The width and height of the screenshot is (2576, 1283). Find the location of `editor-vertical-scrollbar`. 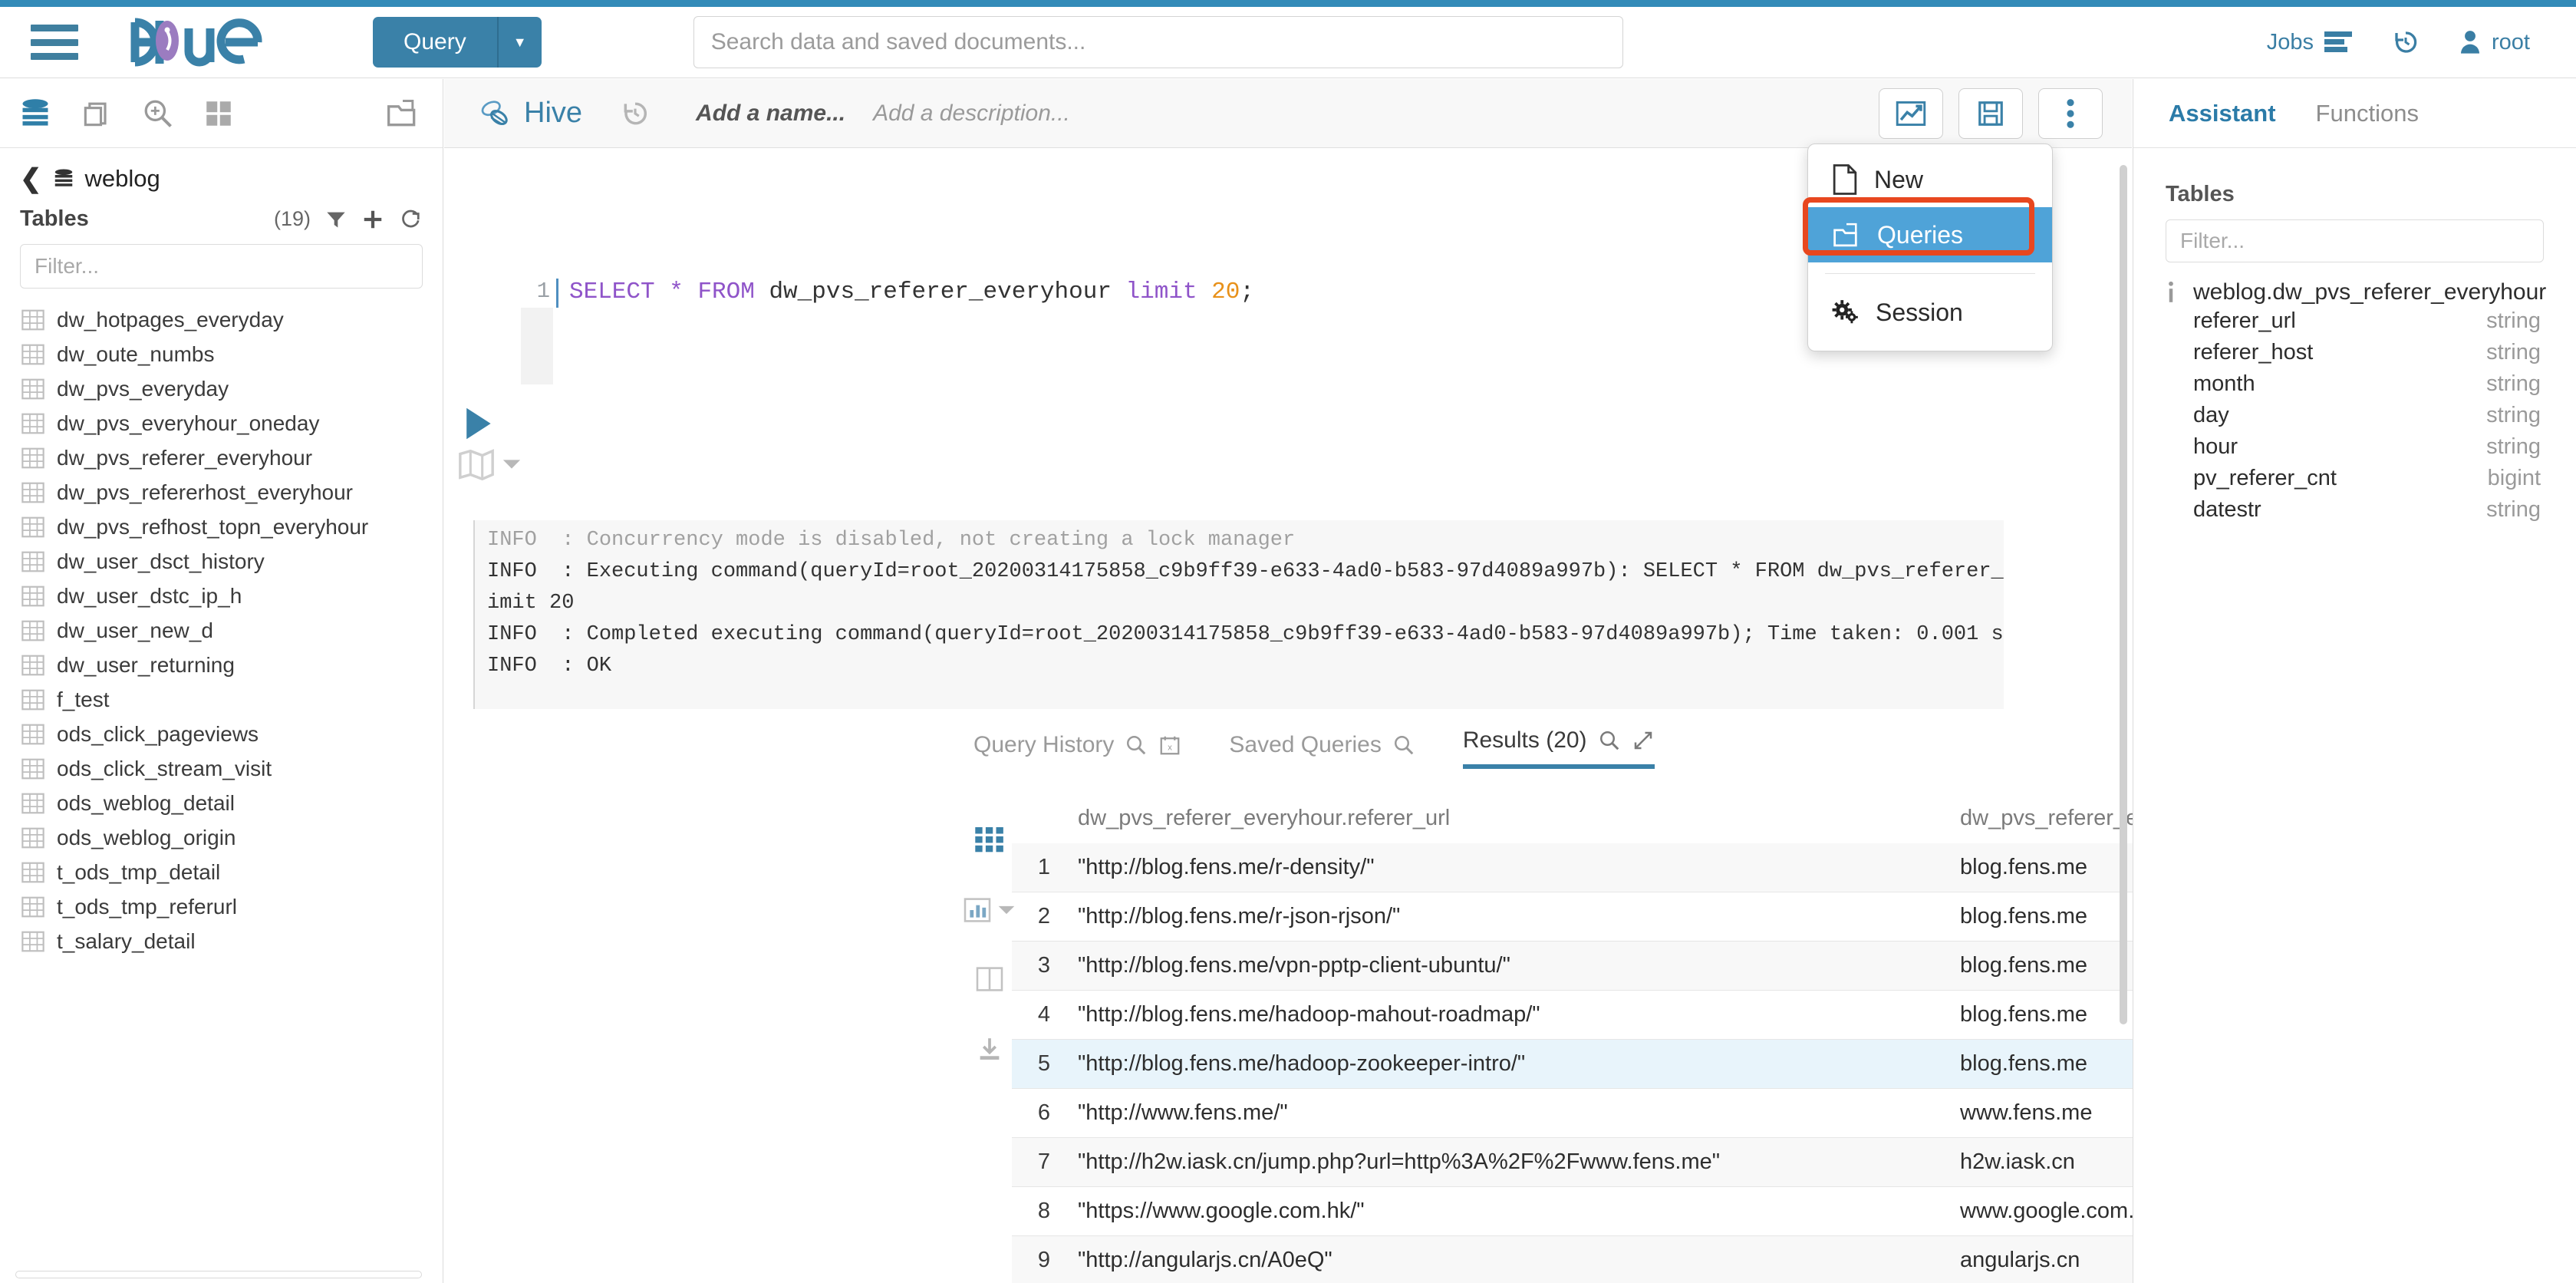

editor-vertical-scrollbar is located at coordinates (2123, 594).